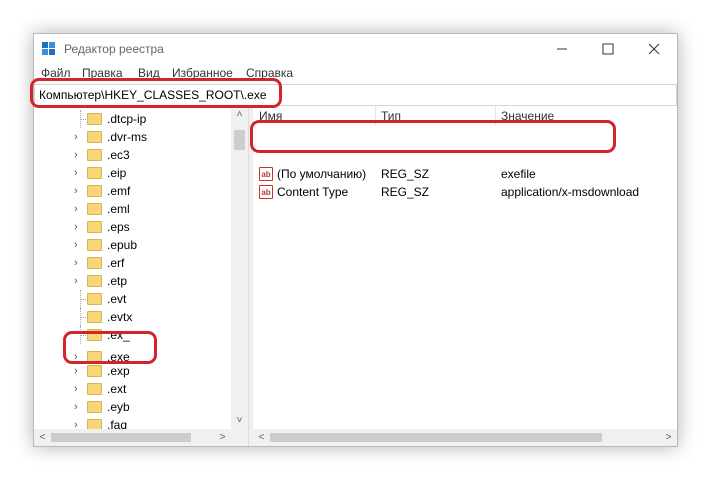 This screenshot has width=709, height=479. I want to click on tree-item-label: .eps, so click(118, 227).